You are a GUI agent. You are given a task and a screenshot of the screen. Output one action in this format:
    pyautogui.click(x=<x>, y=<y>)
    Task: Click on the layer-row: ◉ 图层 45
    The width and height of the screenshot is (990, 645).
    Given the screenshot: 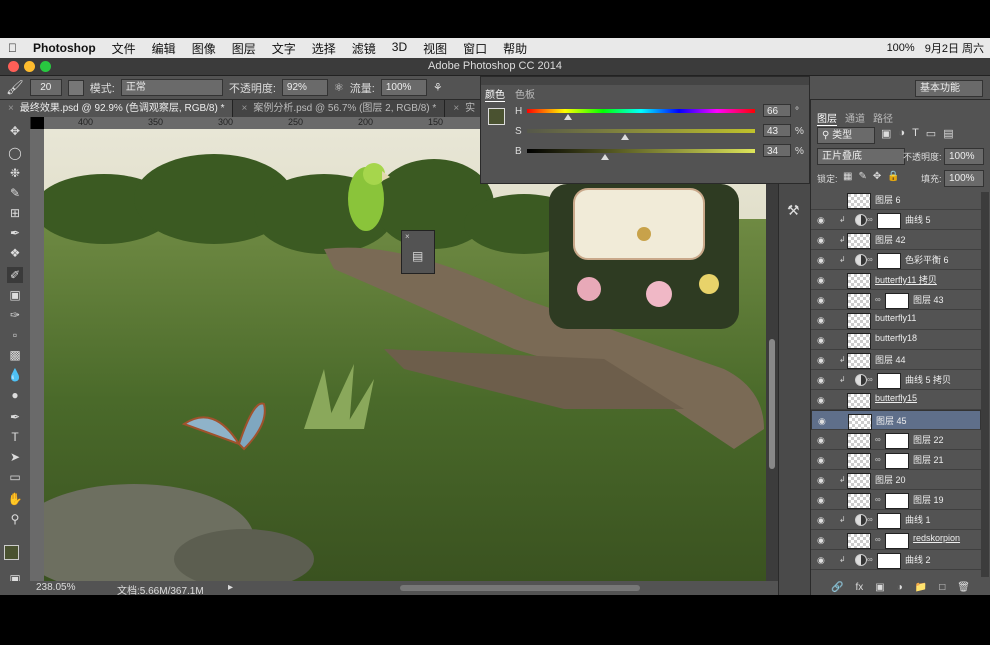 What is the action you would take?
    pyautogui.click(x=896, y=420)
    